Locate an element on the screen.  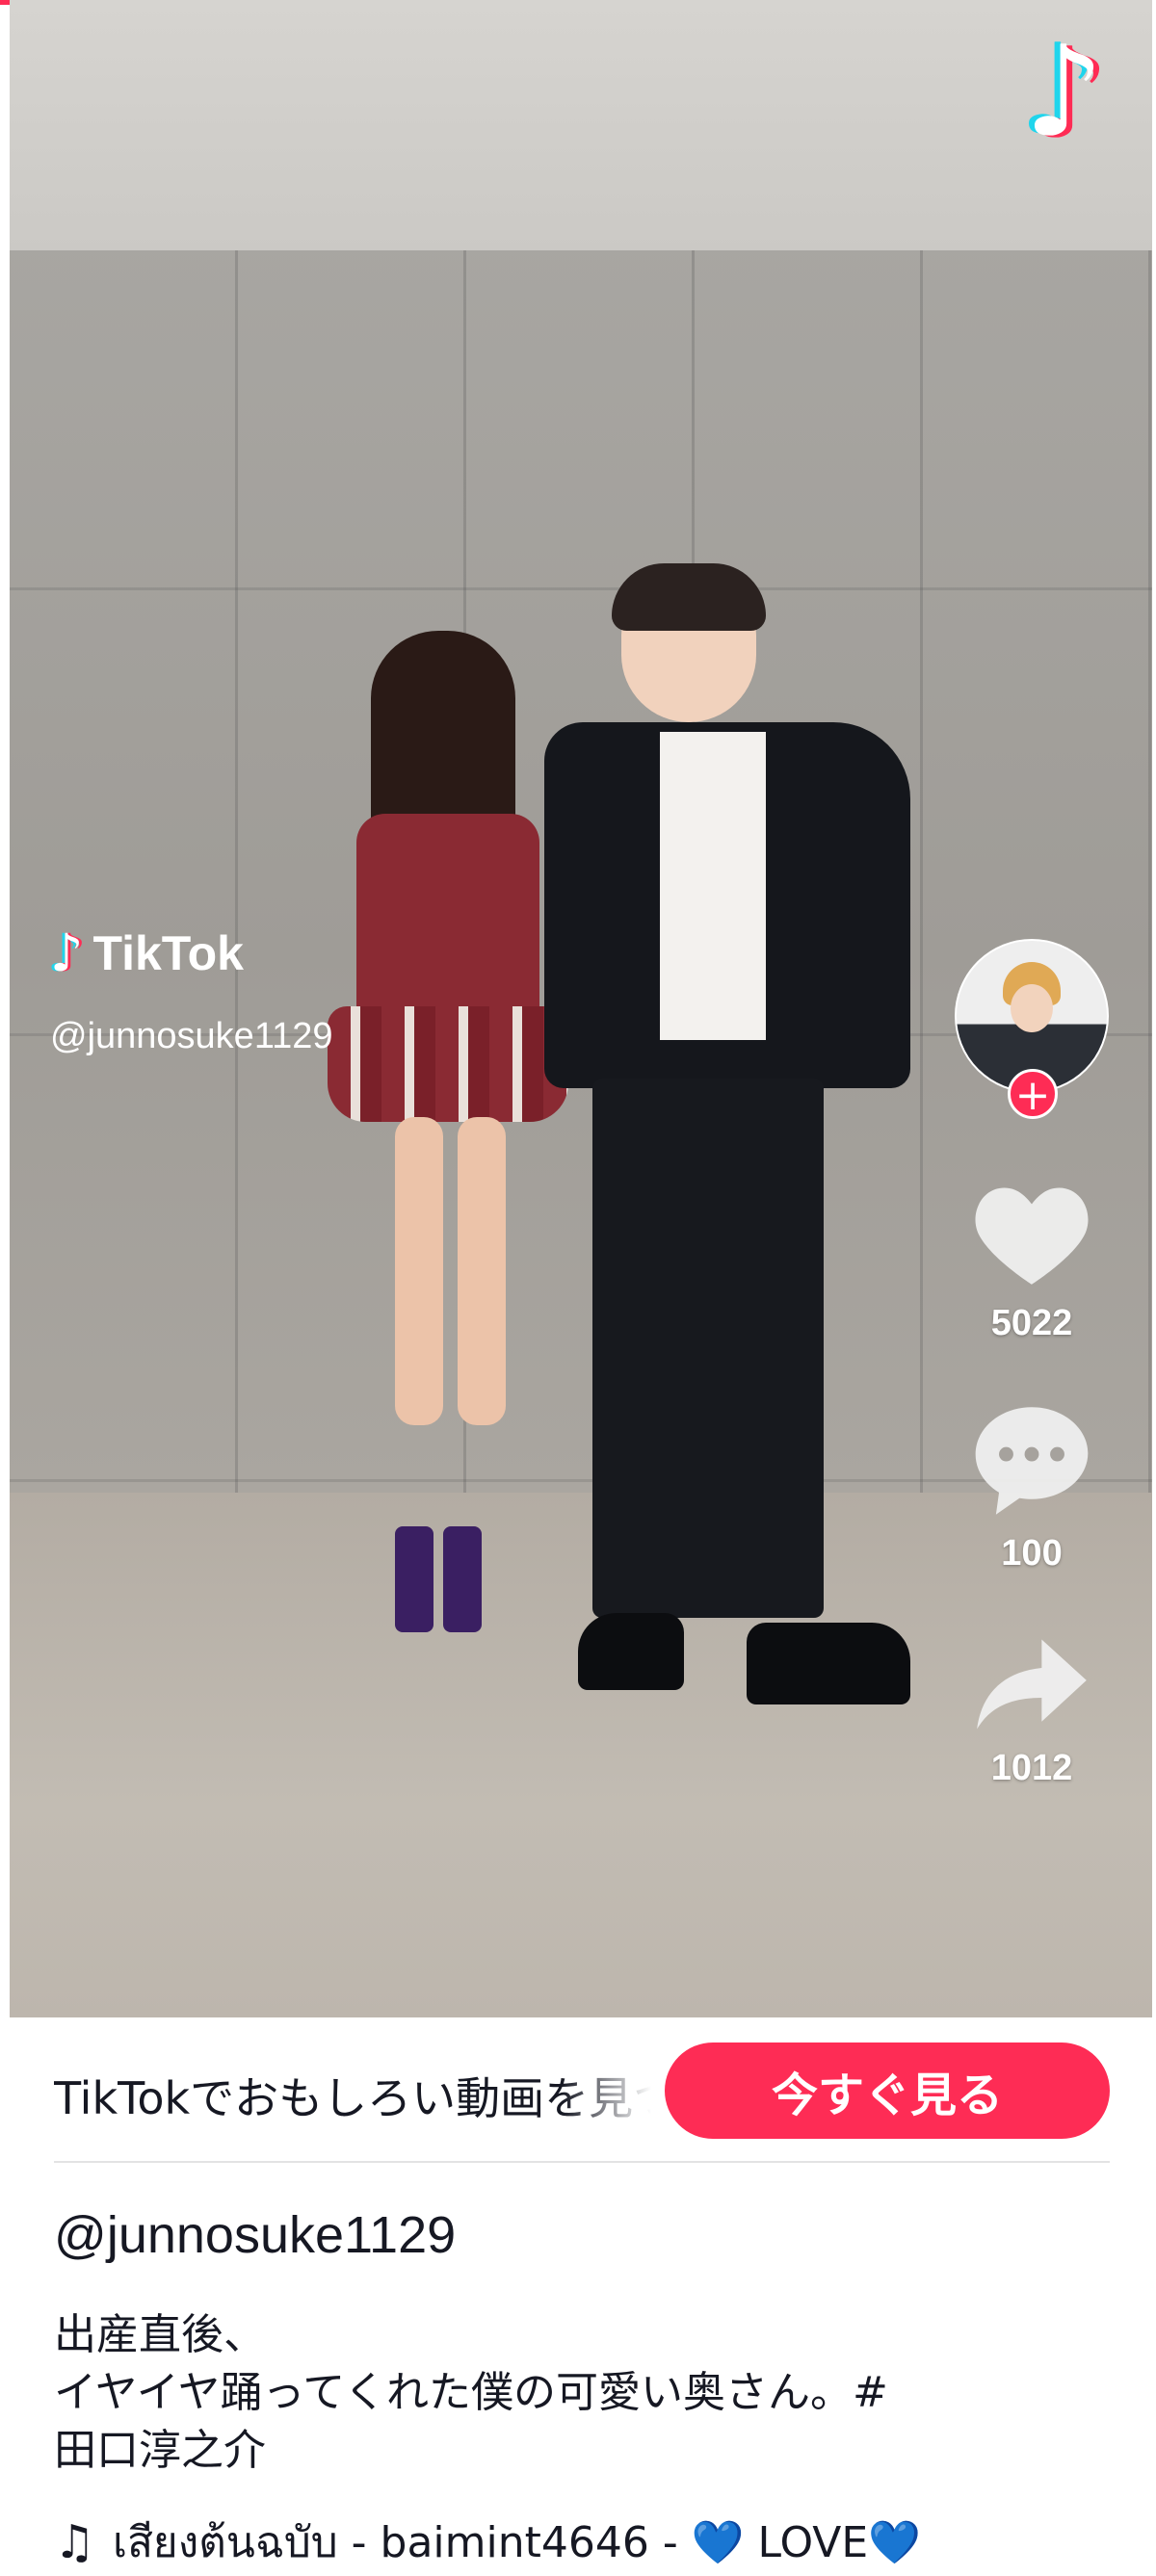
music-love: LOVE is located at coordinates (813, 2542).